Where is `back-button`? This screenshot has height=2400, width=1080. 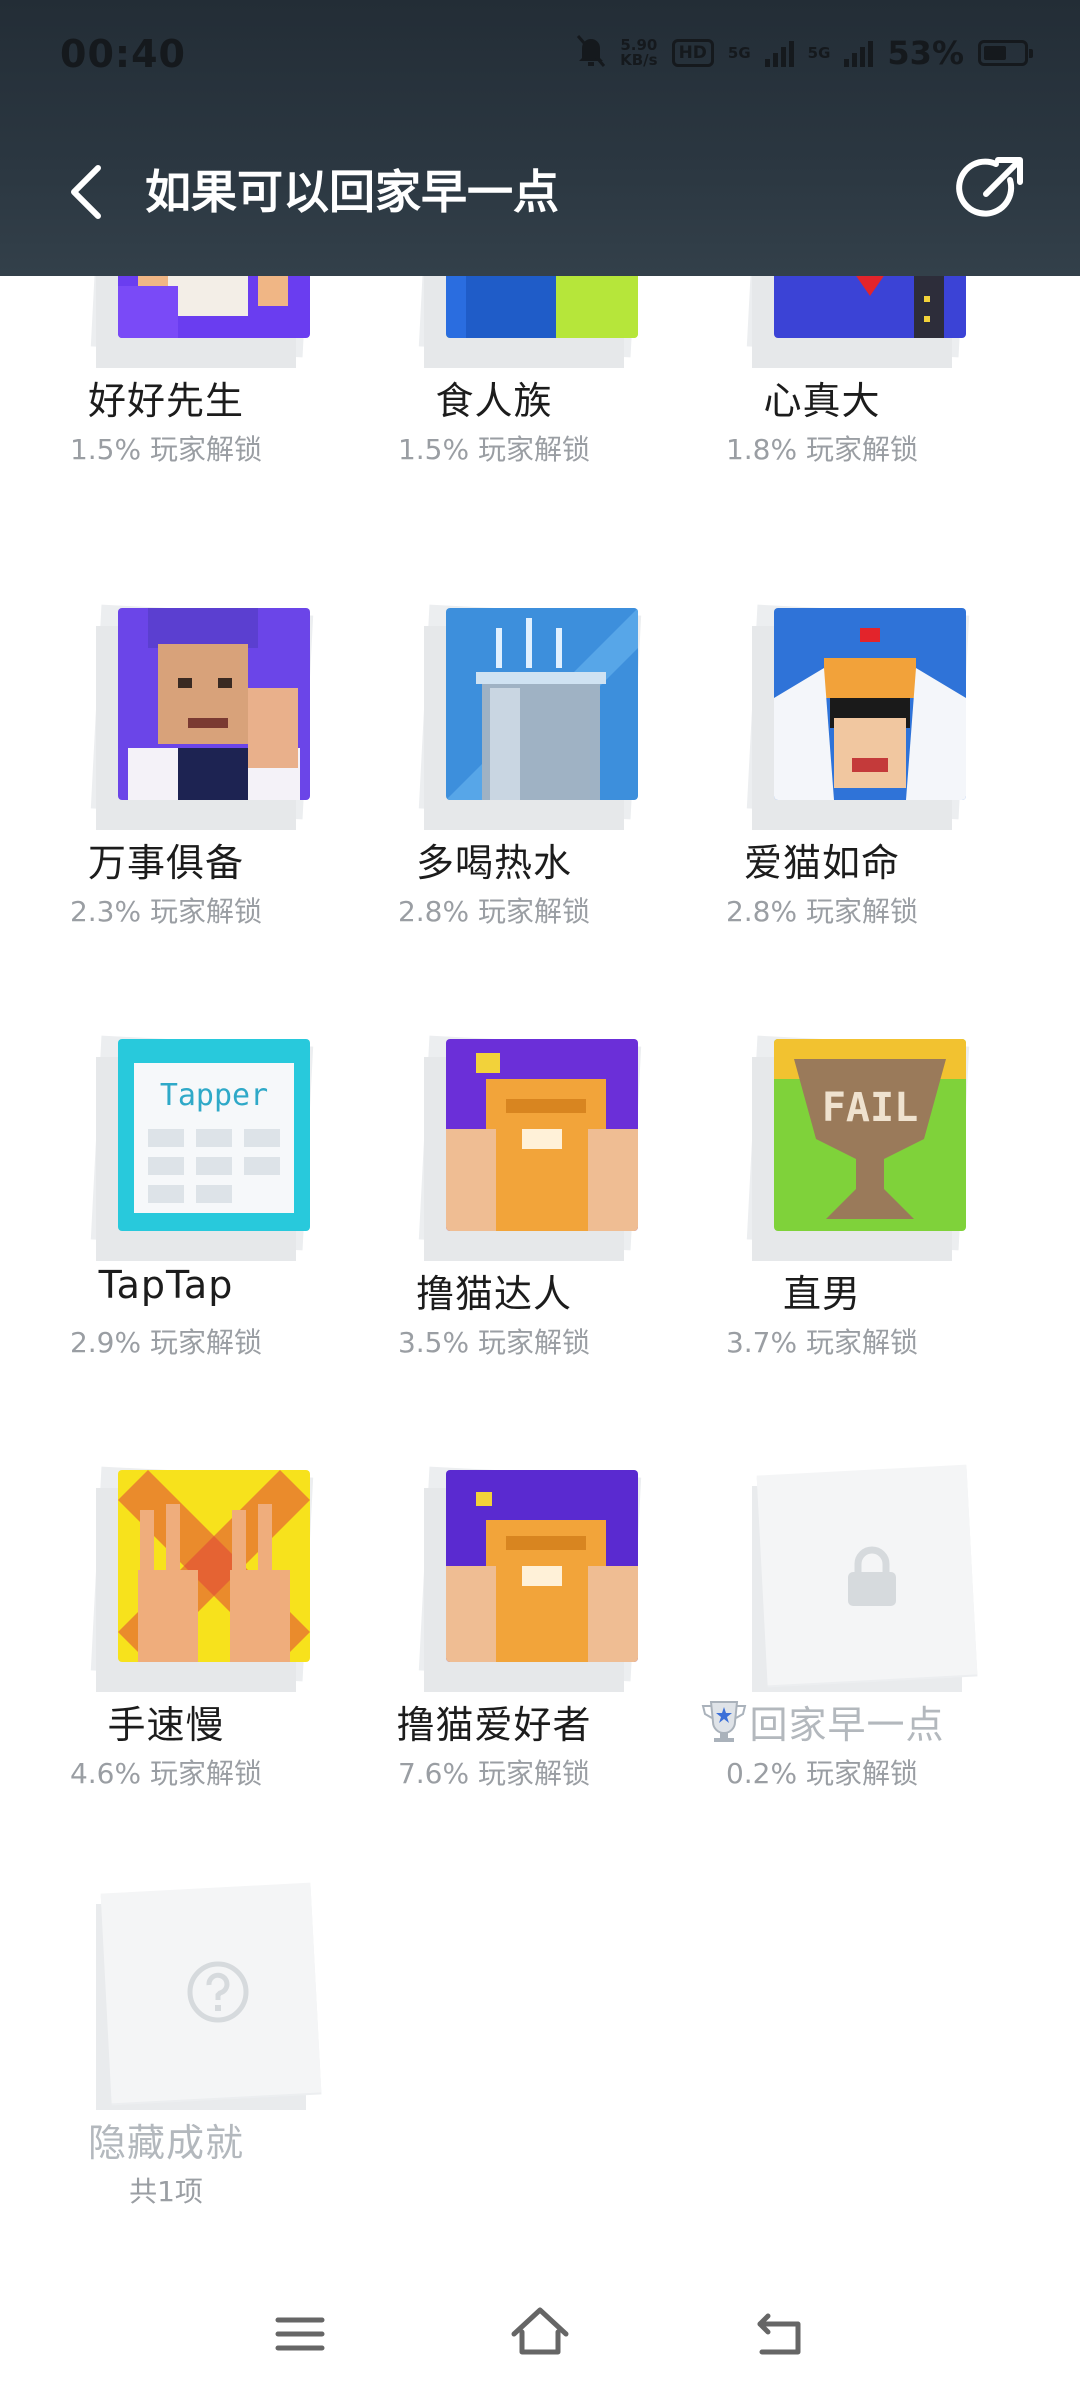
back-button is located at coordinates (89, 192).